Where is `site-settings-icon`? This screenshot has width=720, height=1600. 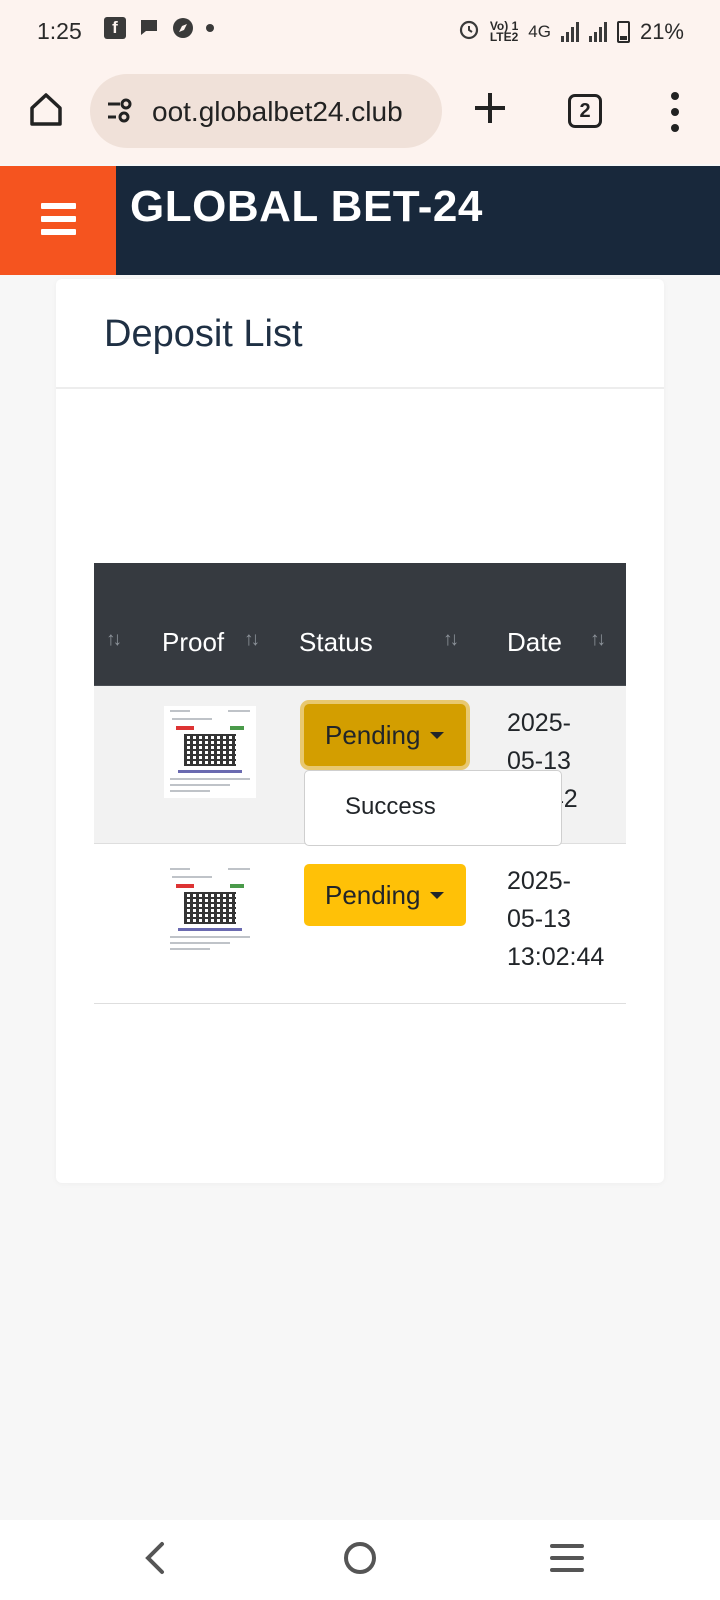
site-settings-icon is located at coordinates (121, 111).